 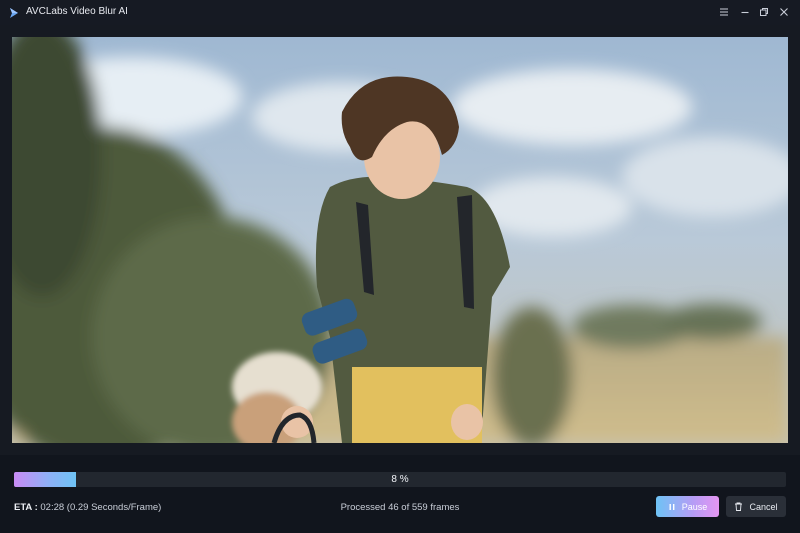 What do you see at coordinates (784, 12) in the screenshot?
I see `close-icon` at bounding box center [784, 12].